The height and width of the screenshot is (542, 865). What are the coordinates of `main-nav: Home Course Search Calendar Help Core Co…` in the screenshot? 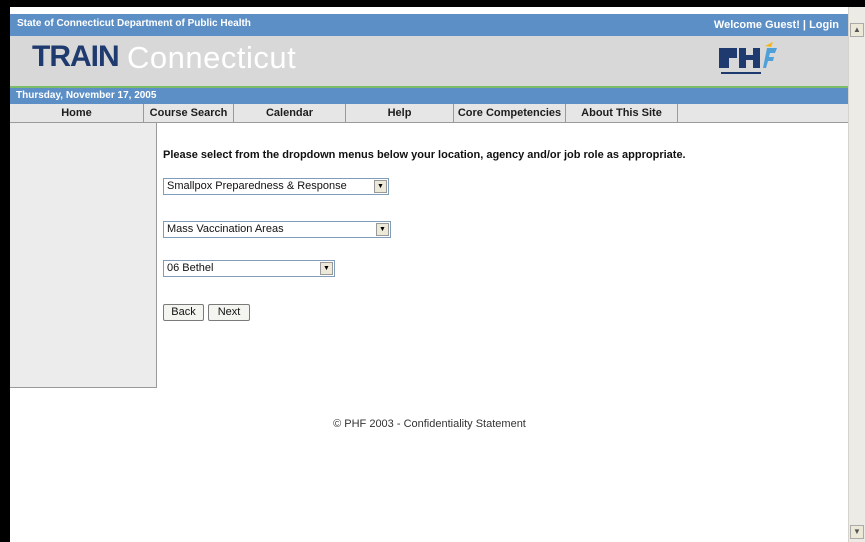 It's located at (429, 113).